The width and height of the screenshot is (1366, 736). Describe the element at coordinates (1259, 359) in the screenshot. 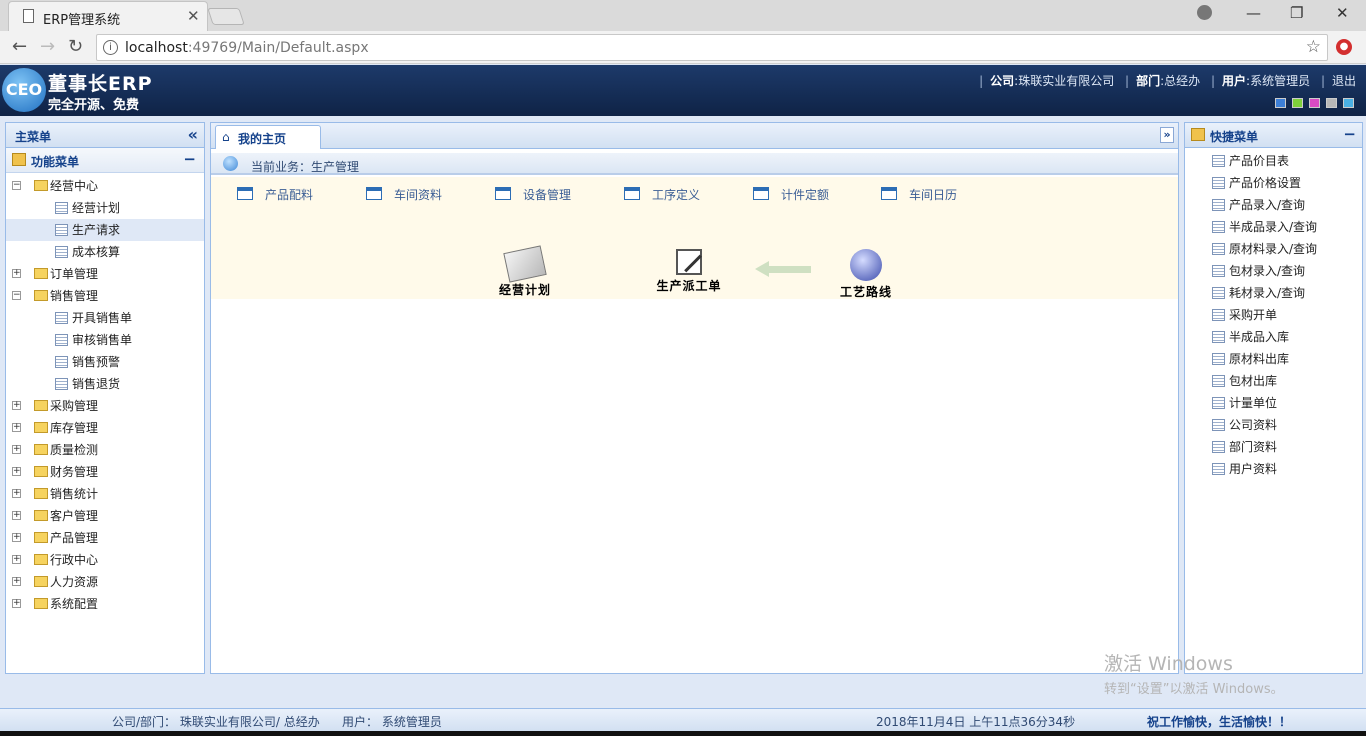

I see `quick-menu-label: 原材料出库` at that location.